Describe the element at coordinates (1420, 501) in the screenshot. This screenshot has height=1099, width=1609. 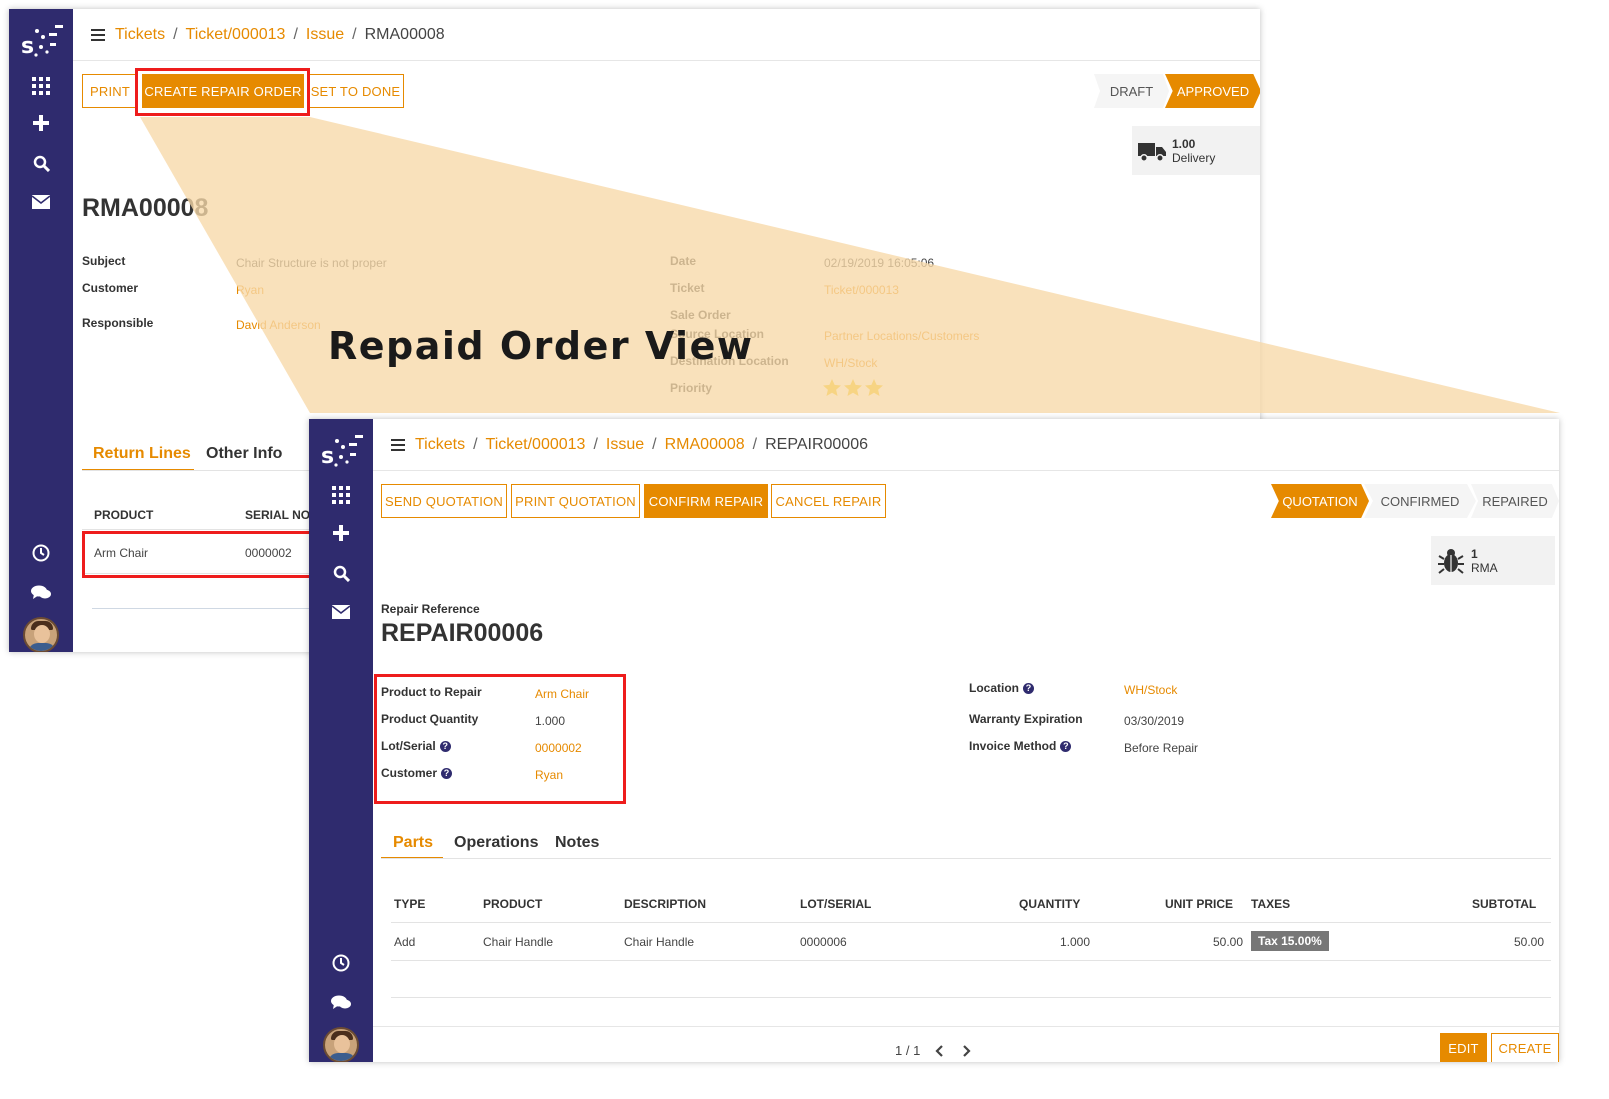
I see `stage-confirmed: CONFIRMED` at that location.